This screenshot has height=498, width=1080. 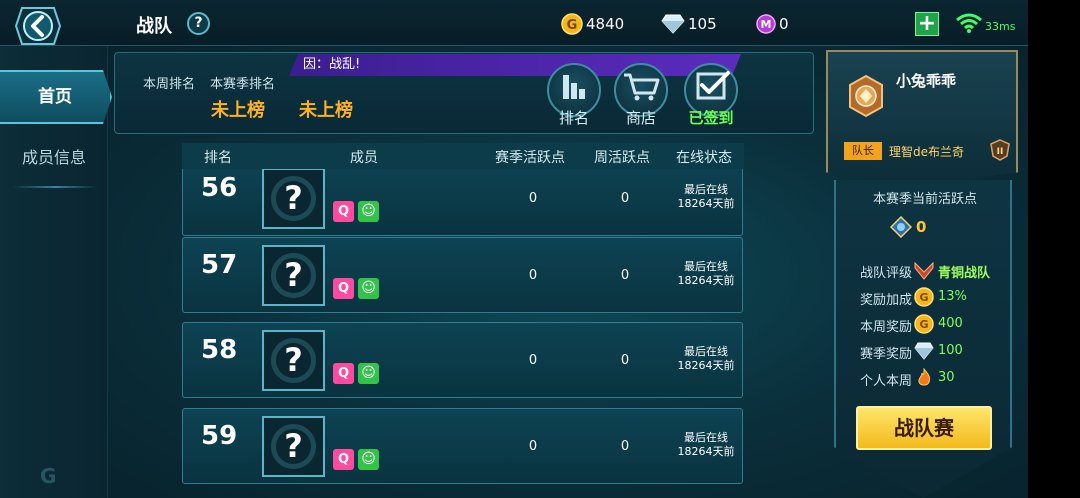 What do you see at coordinates (924, 199) in the screenshot?
I see `current-activity-label: 本赛季当前活跃点` at bounding box center [924, 199].